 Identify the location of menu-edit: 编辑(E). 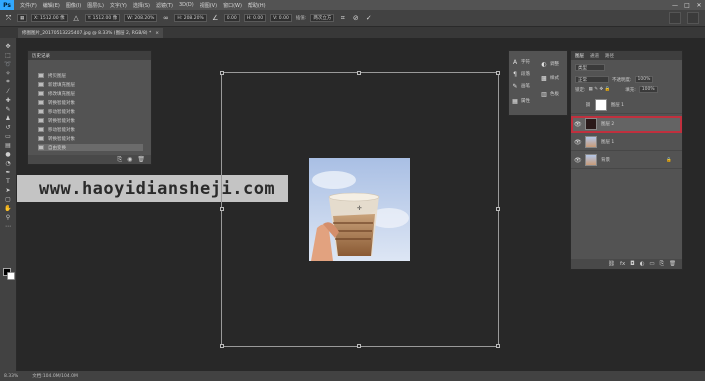
(51, 5).